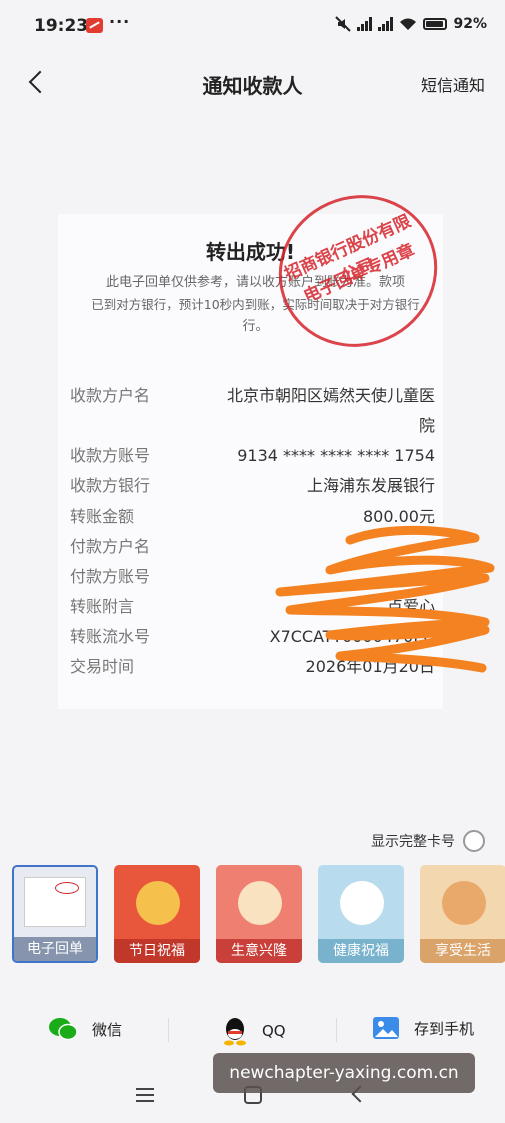  I want to click on detail-row-serial: 转账流水号 X7CCATT0000470PH, so click(252, 637).